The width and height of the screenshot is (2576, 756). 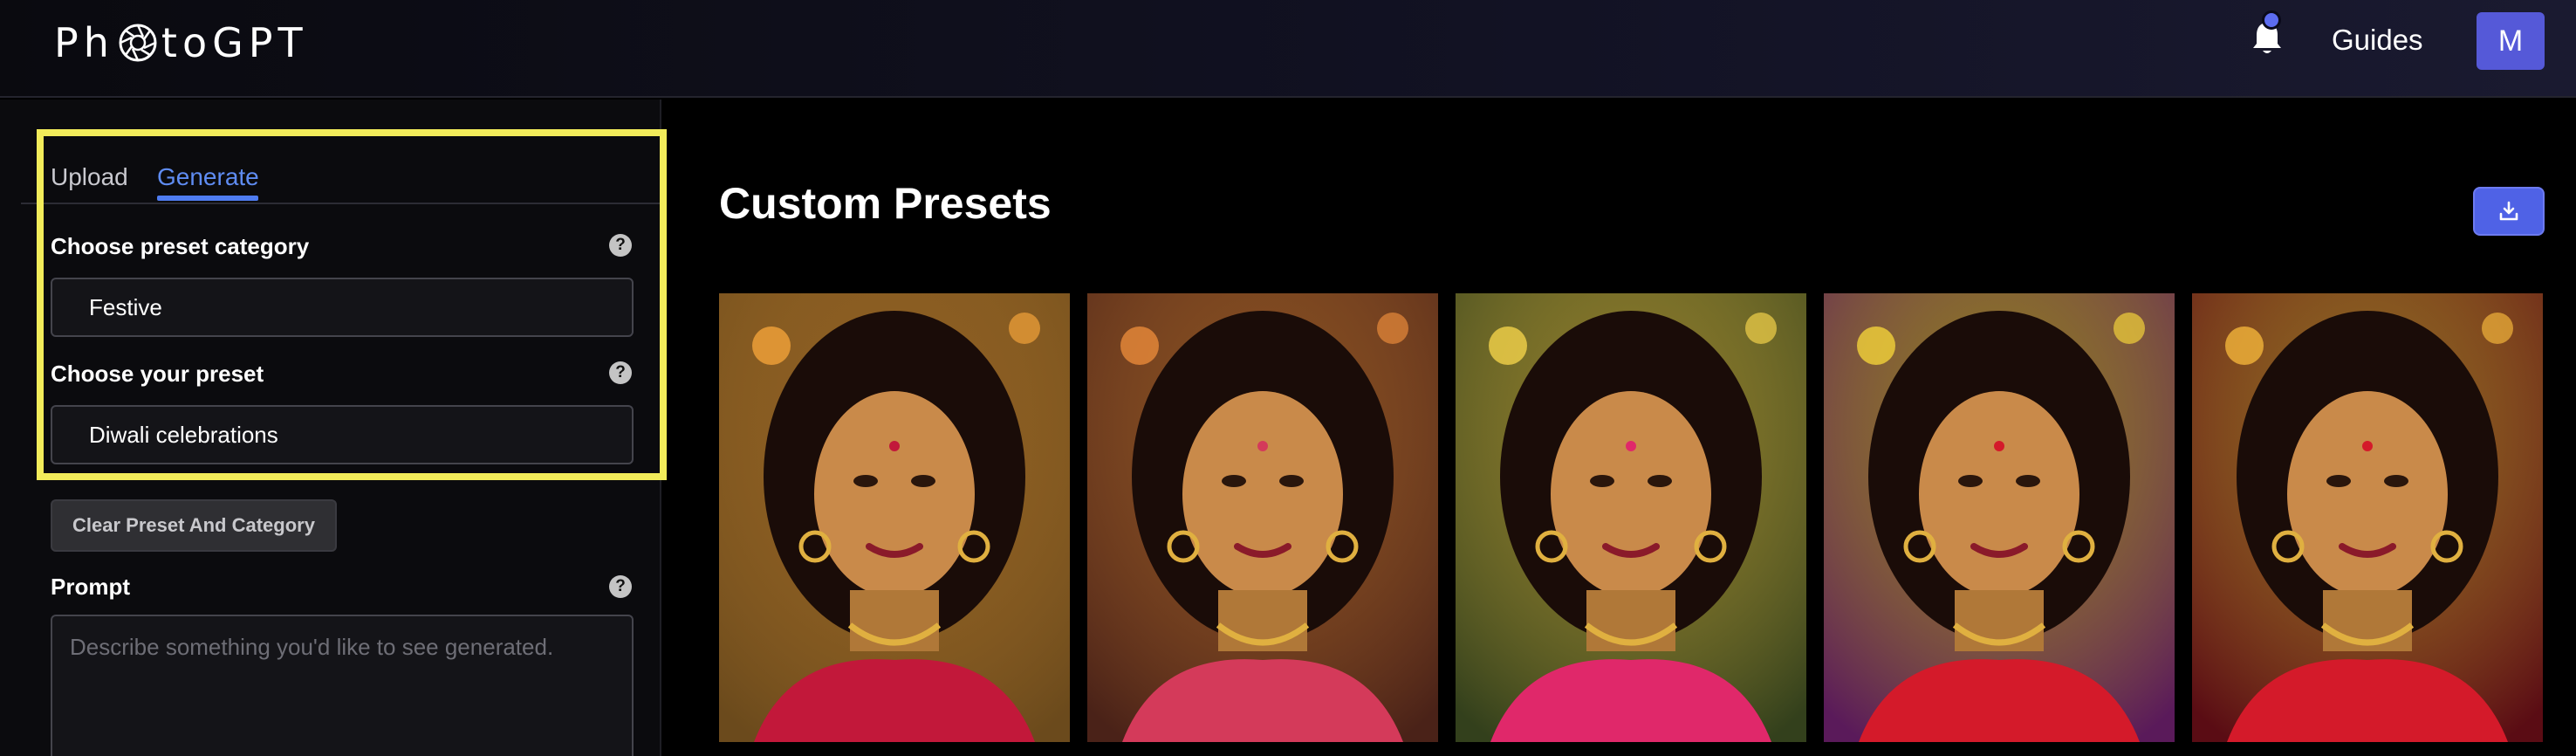 I want to click on active-tab-indicator, so click(x=207, y=198).